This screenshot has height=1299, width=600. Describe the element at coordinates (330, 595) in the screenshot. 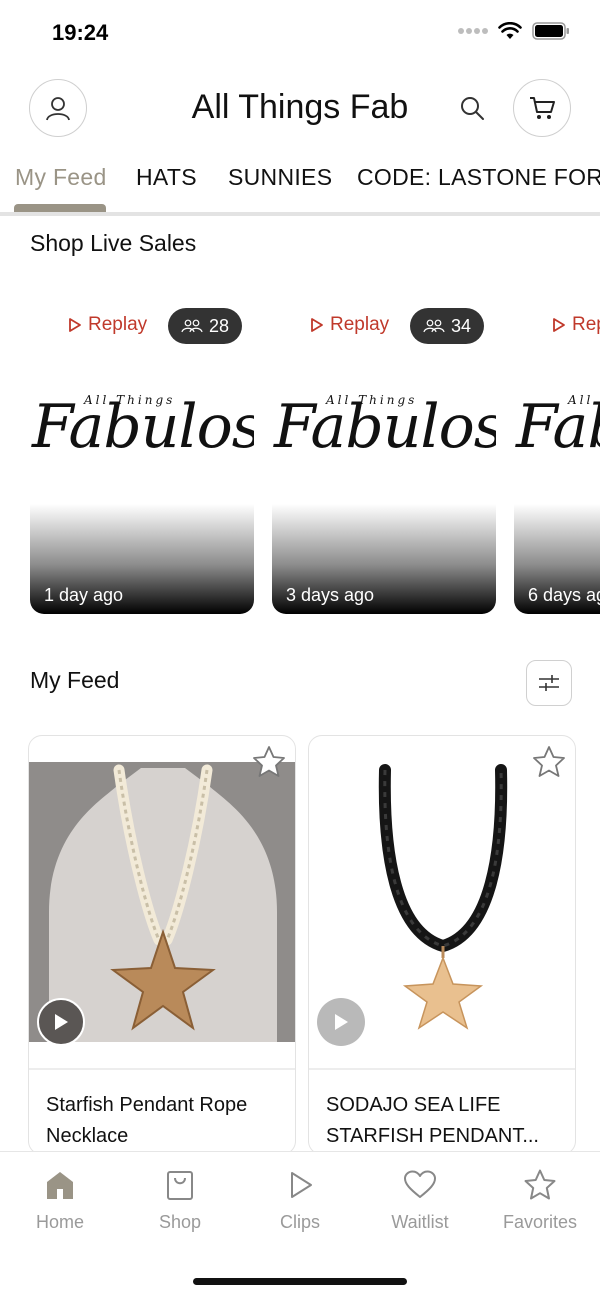

I see `time-ago: 3 days ago` at that location.